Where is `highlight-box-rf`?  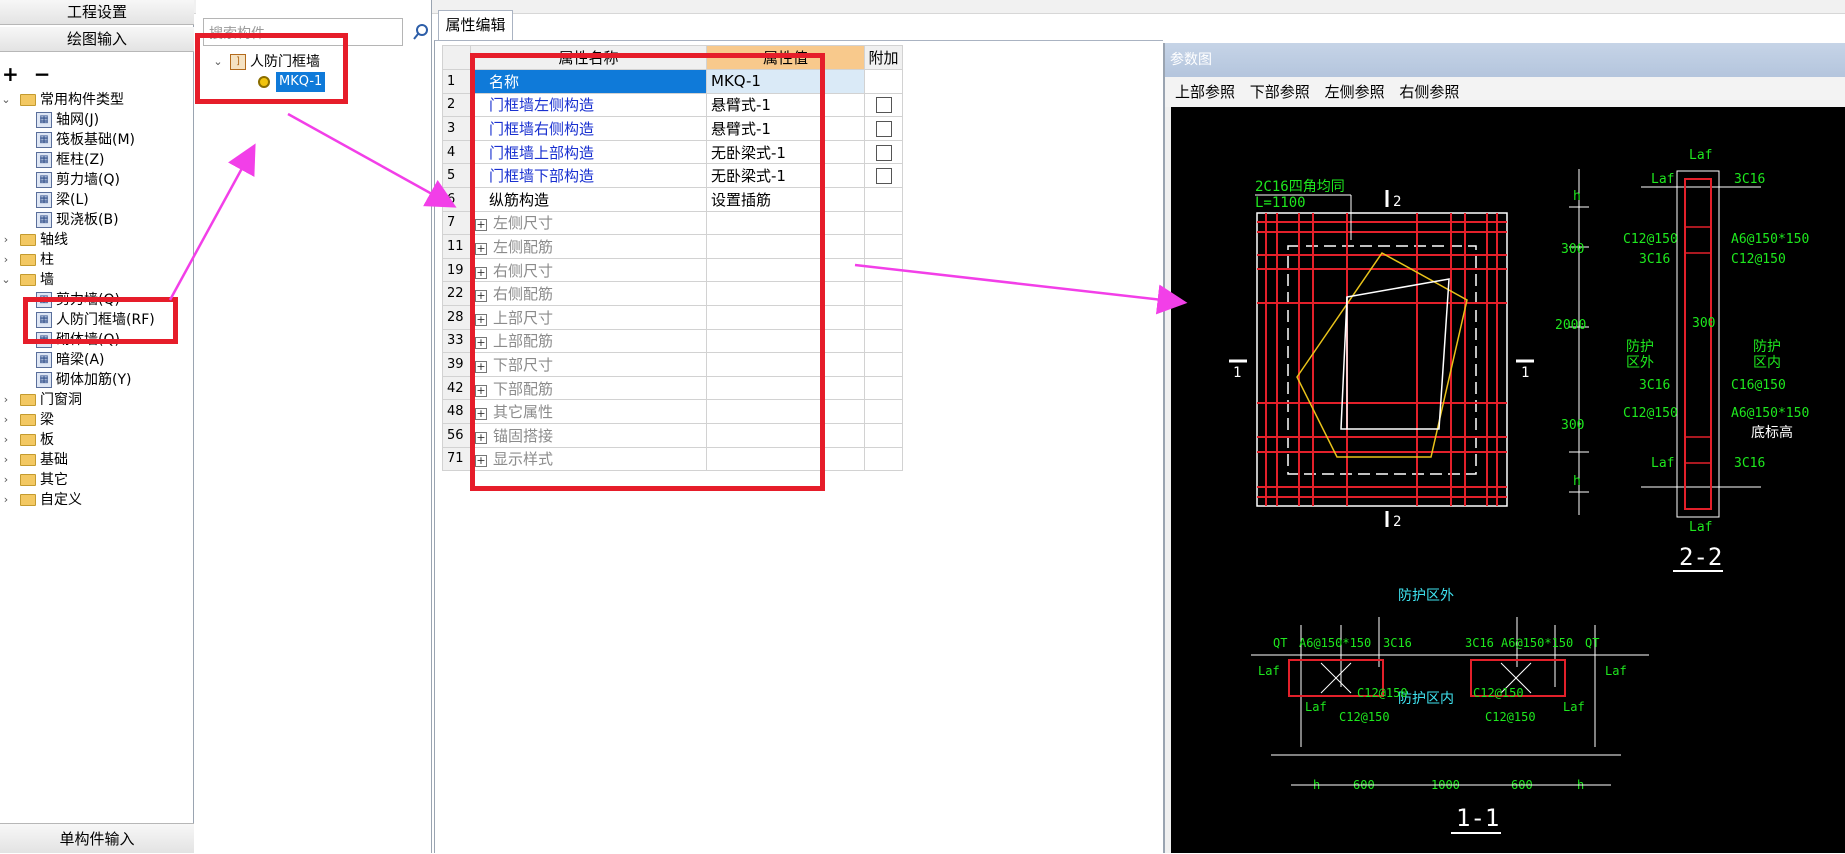 highlight-box-rf is located at coordinates (100, 320).